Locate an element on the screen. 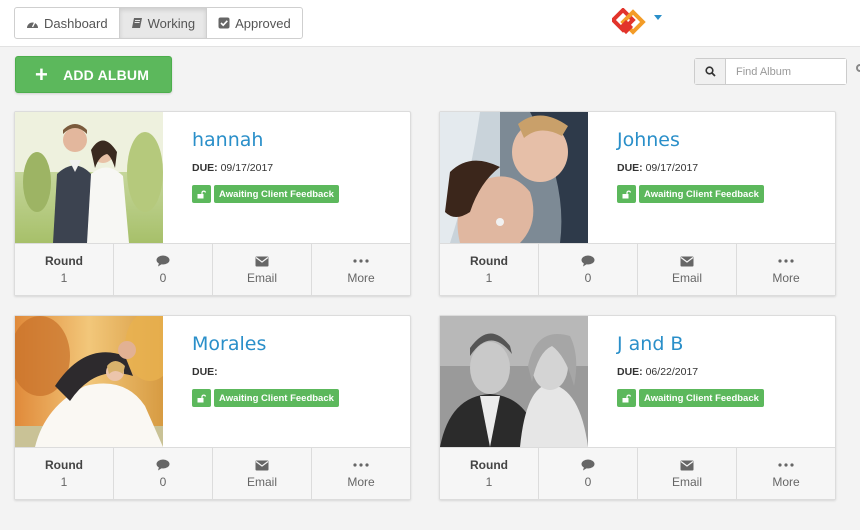 This screenshot has height=530, width=860. tab-working: Working is located at coordinates (163, 23).